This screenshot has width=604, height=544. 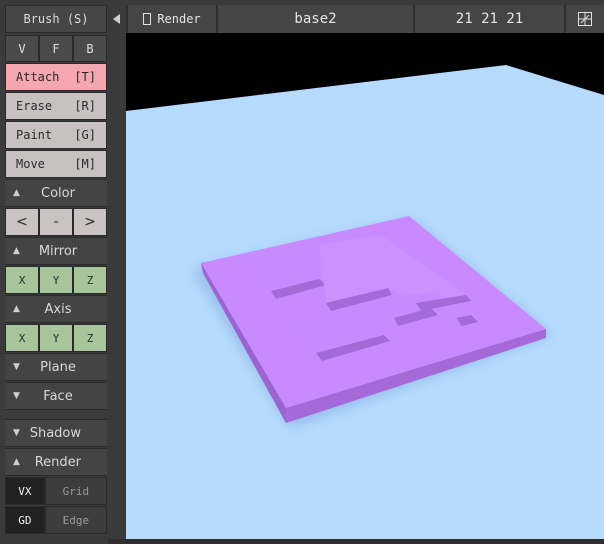 I want to click on model-name: base2, so click(x=314, y=19).